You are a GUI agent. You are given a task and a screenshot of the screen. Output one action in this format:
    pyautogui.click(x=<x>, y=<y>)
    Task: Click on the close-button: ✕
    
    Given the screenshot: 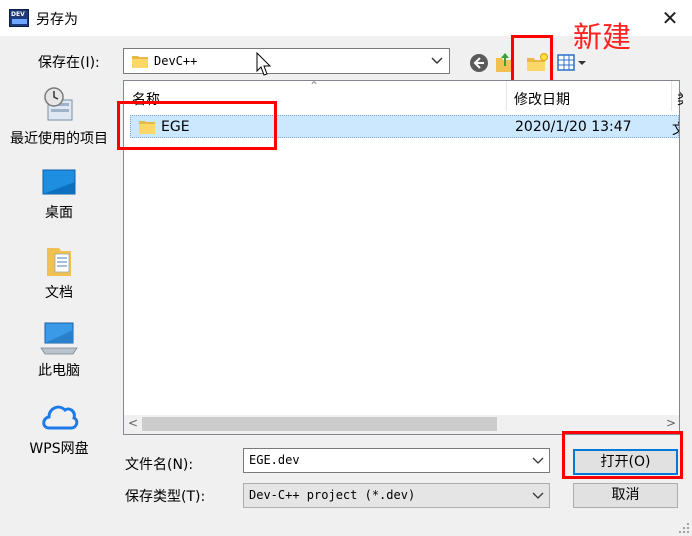 What is the action you would take?
    pyautogui.click(x=670, y=18)
    